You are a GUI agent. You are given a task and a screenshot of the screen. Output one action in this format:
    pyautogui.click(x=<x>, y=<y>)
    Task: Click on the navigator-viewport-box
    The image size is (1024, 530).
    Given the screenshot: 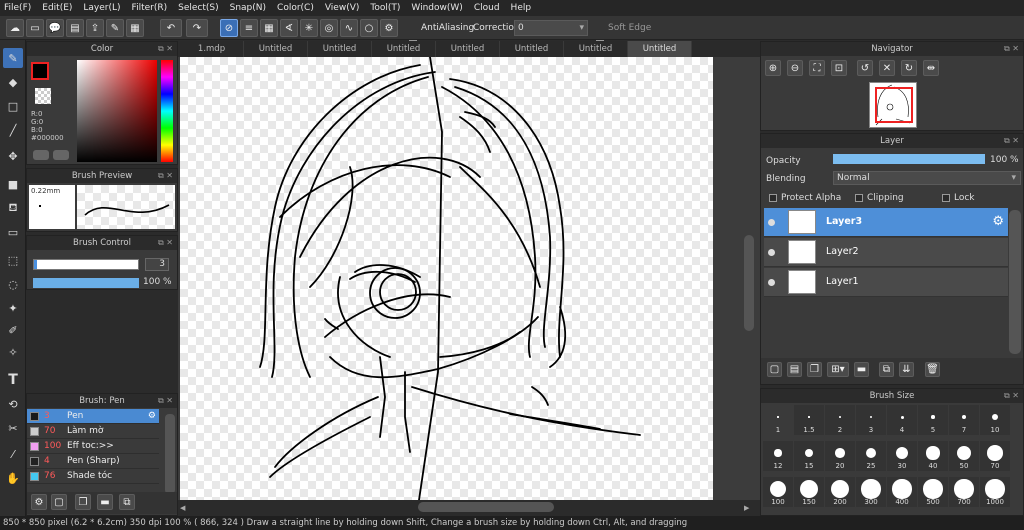 What is the action you would take?
    pyautogui.click(x=894, y=105)
    